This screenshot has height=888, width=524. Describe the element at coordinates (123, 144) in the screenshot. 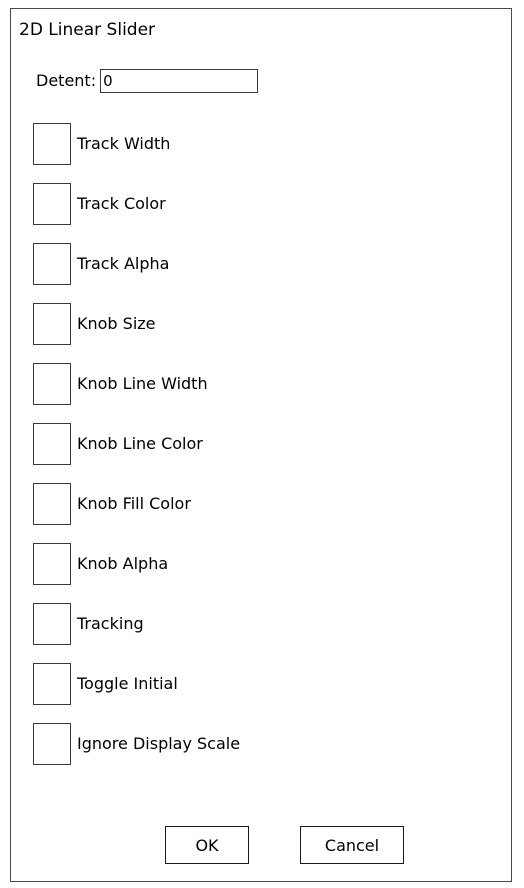

I see `track-width-label: Track Width` at that location.